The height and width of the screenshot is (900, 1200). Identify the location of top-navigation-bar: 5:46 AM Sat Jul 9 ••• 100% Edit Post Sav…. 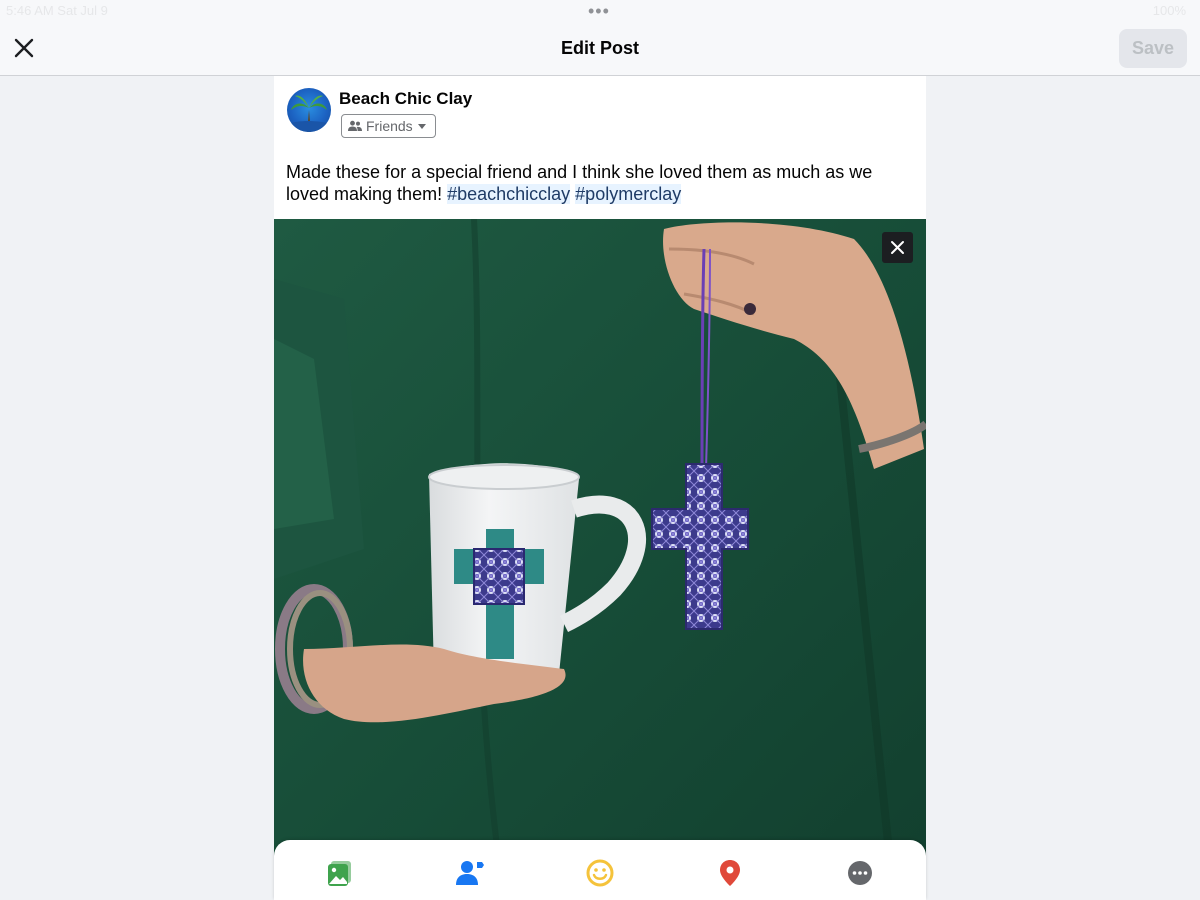
(600, 38).